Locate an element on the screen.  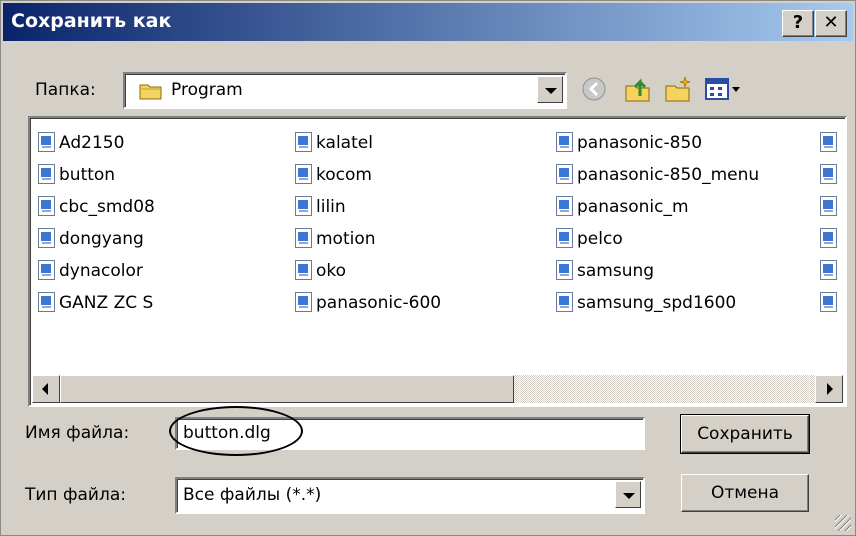
title-bar: Сохранить как ? ✕ is located at coordinates (428, 22).